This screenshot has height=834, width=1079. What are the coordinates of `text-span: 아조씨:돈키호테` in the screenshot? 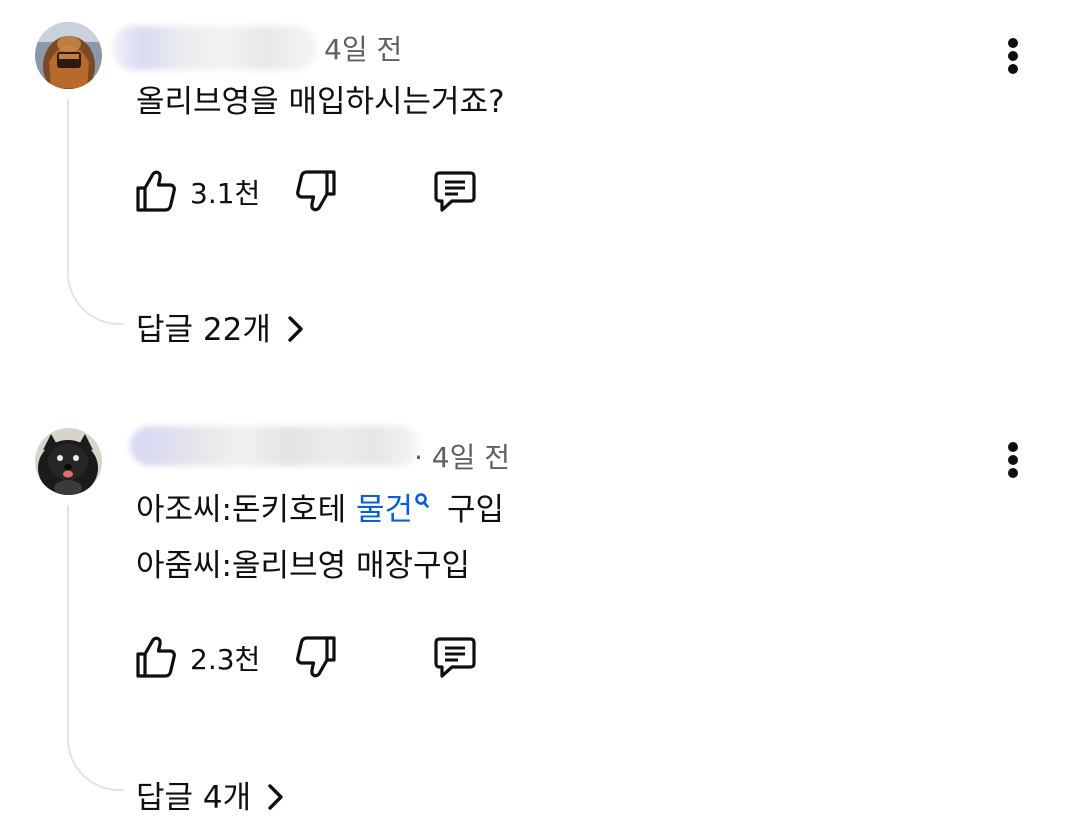 It's located at (246, 510).